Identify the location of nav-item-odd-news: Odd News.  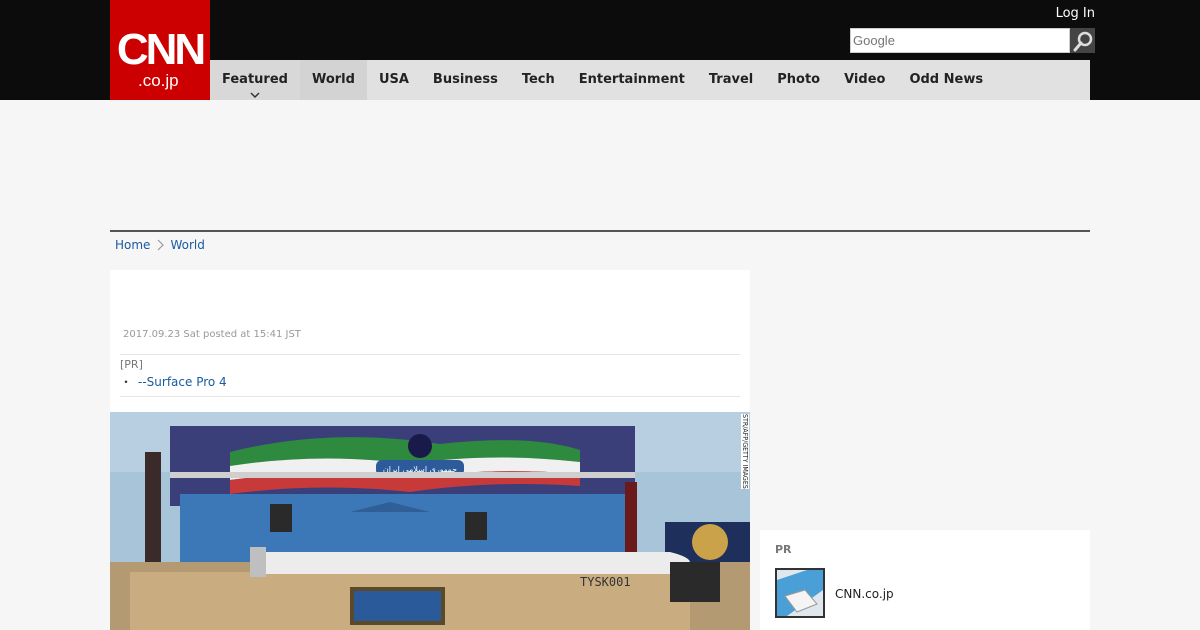
(946, 80).